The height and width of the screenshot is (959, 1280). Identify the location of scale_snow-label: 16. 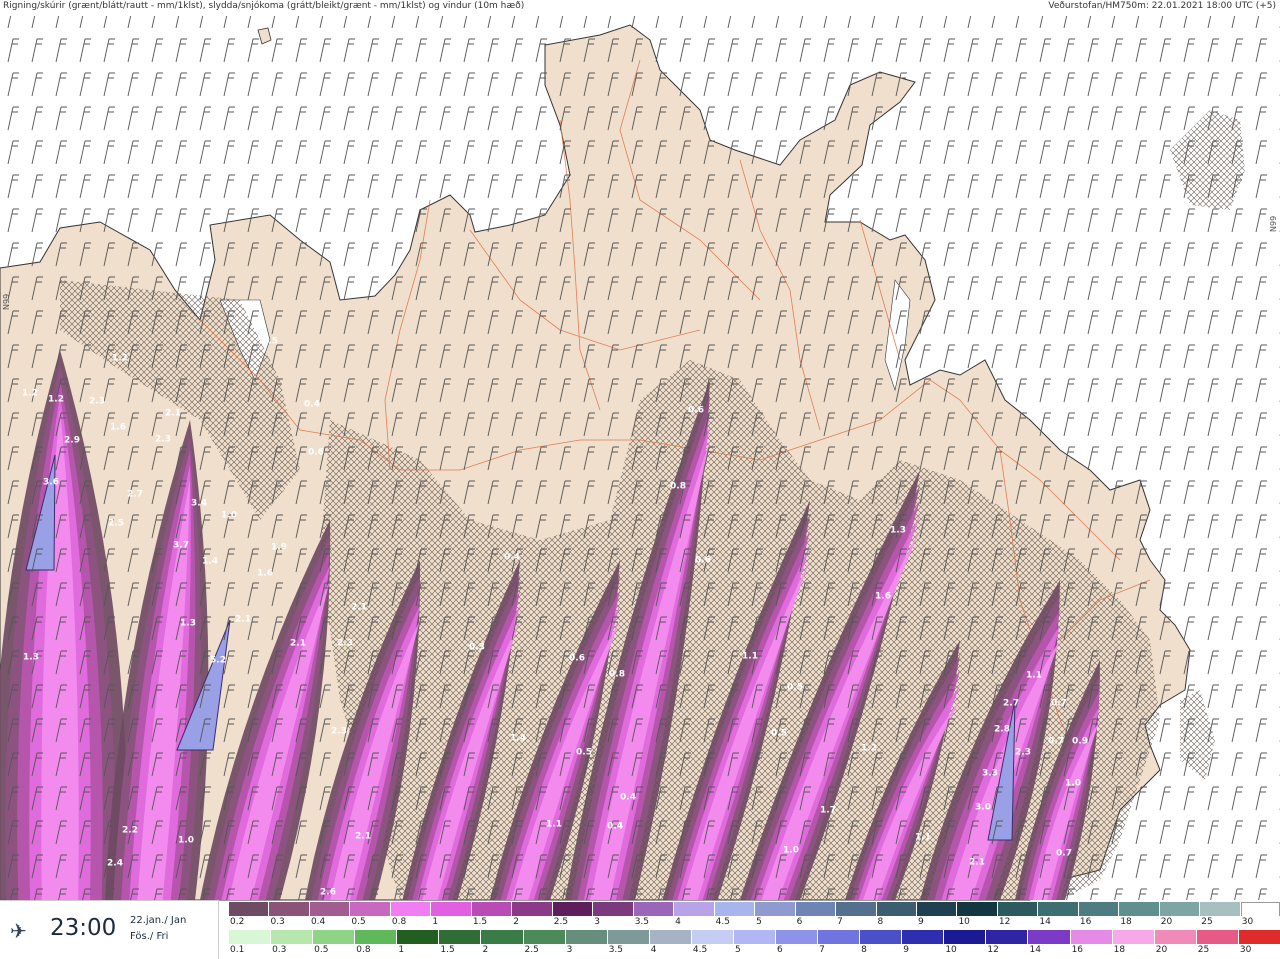
(1099, 922).